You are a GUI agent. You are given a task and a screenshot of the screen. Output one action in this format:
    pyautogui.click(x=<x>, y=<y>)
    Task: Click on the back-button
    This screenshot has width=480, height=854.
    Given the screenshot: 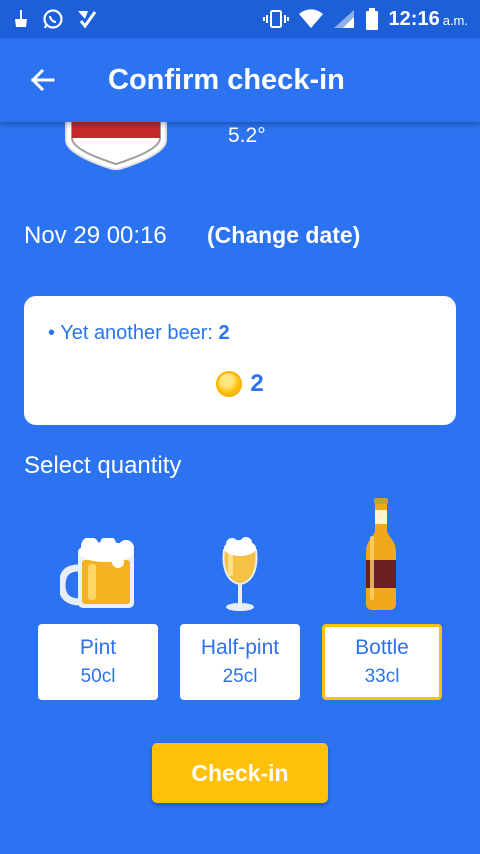 What is the action you would take?
    pyautogui.click(x=42, y=80)
    